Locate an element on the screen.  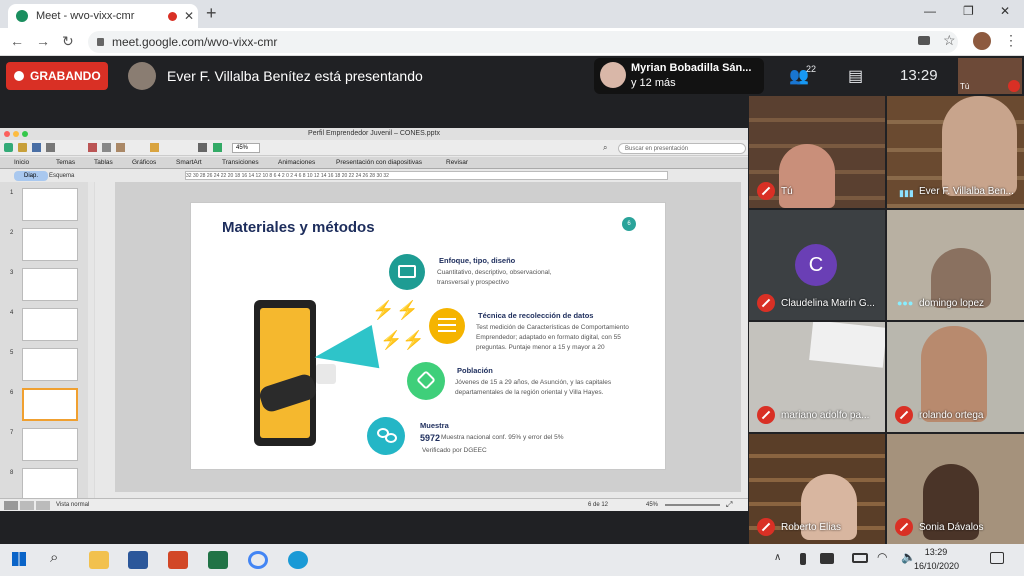
window-glyph-icon is located at coordinates (407, 271).